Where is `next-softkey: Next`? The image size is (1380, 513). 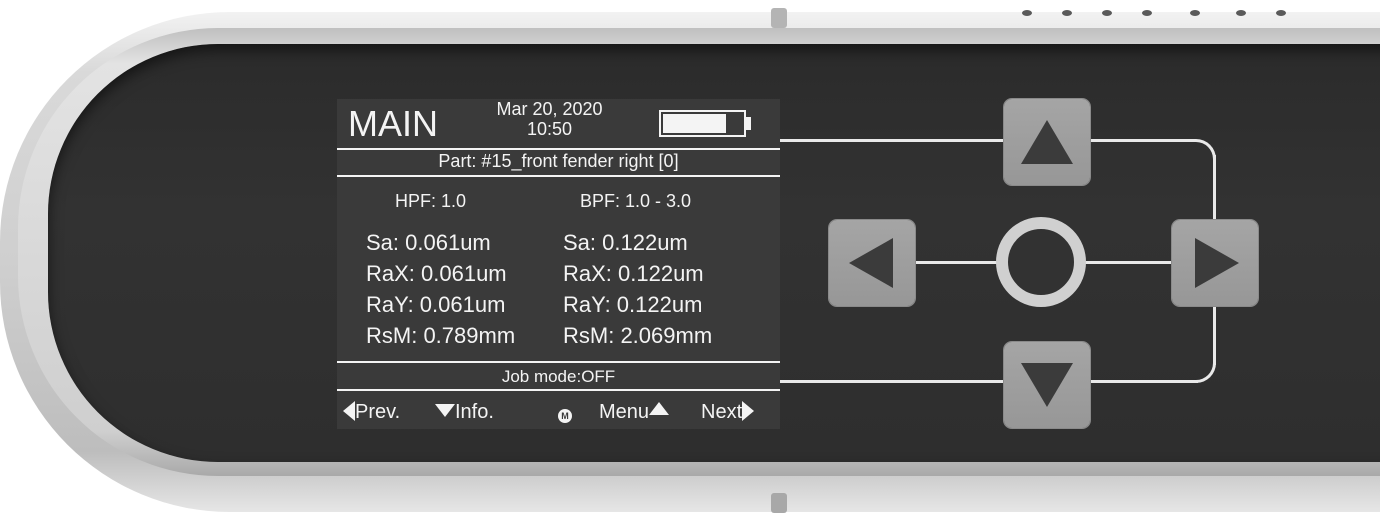
next-softkey: Next is located at coordinates (728, 412).